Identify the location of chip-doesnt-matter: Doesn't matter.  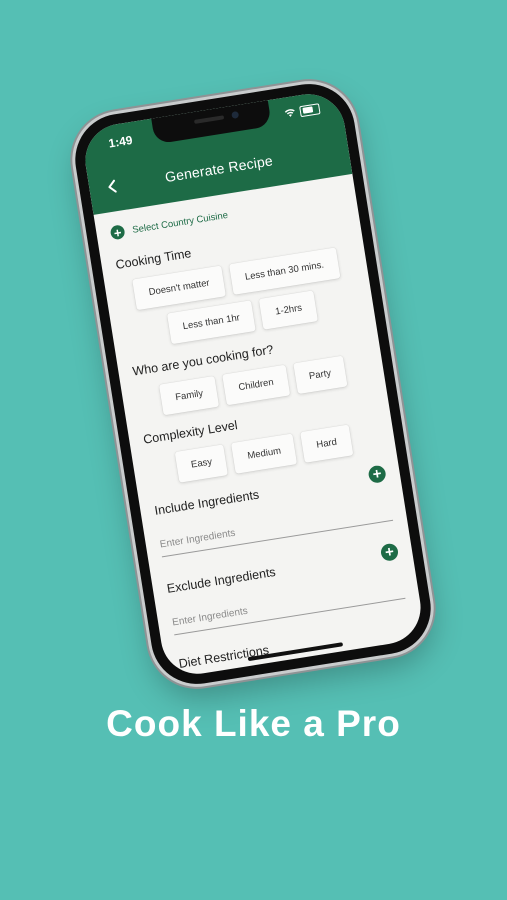
(179, 288).